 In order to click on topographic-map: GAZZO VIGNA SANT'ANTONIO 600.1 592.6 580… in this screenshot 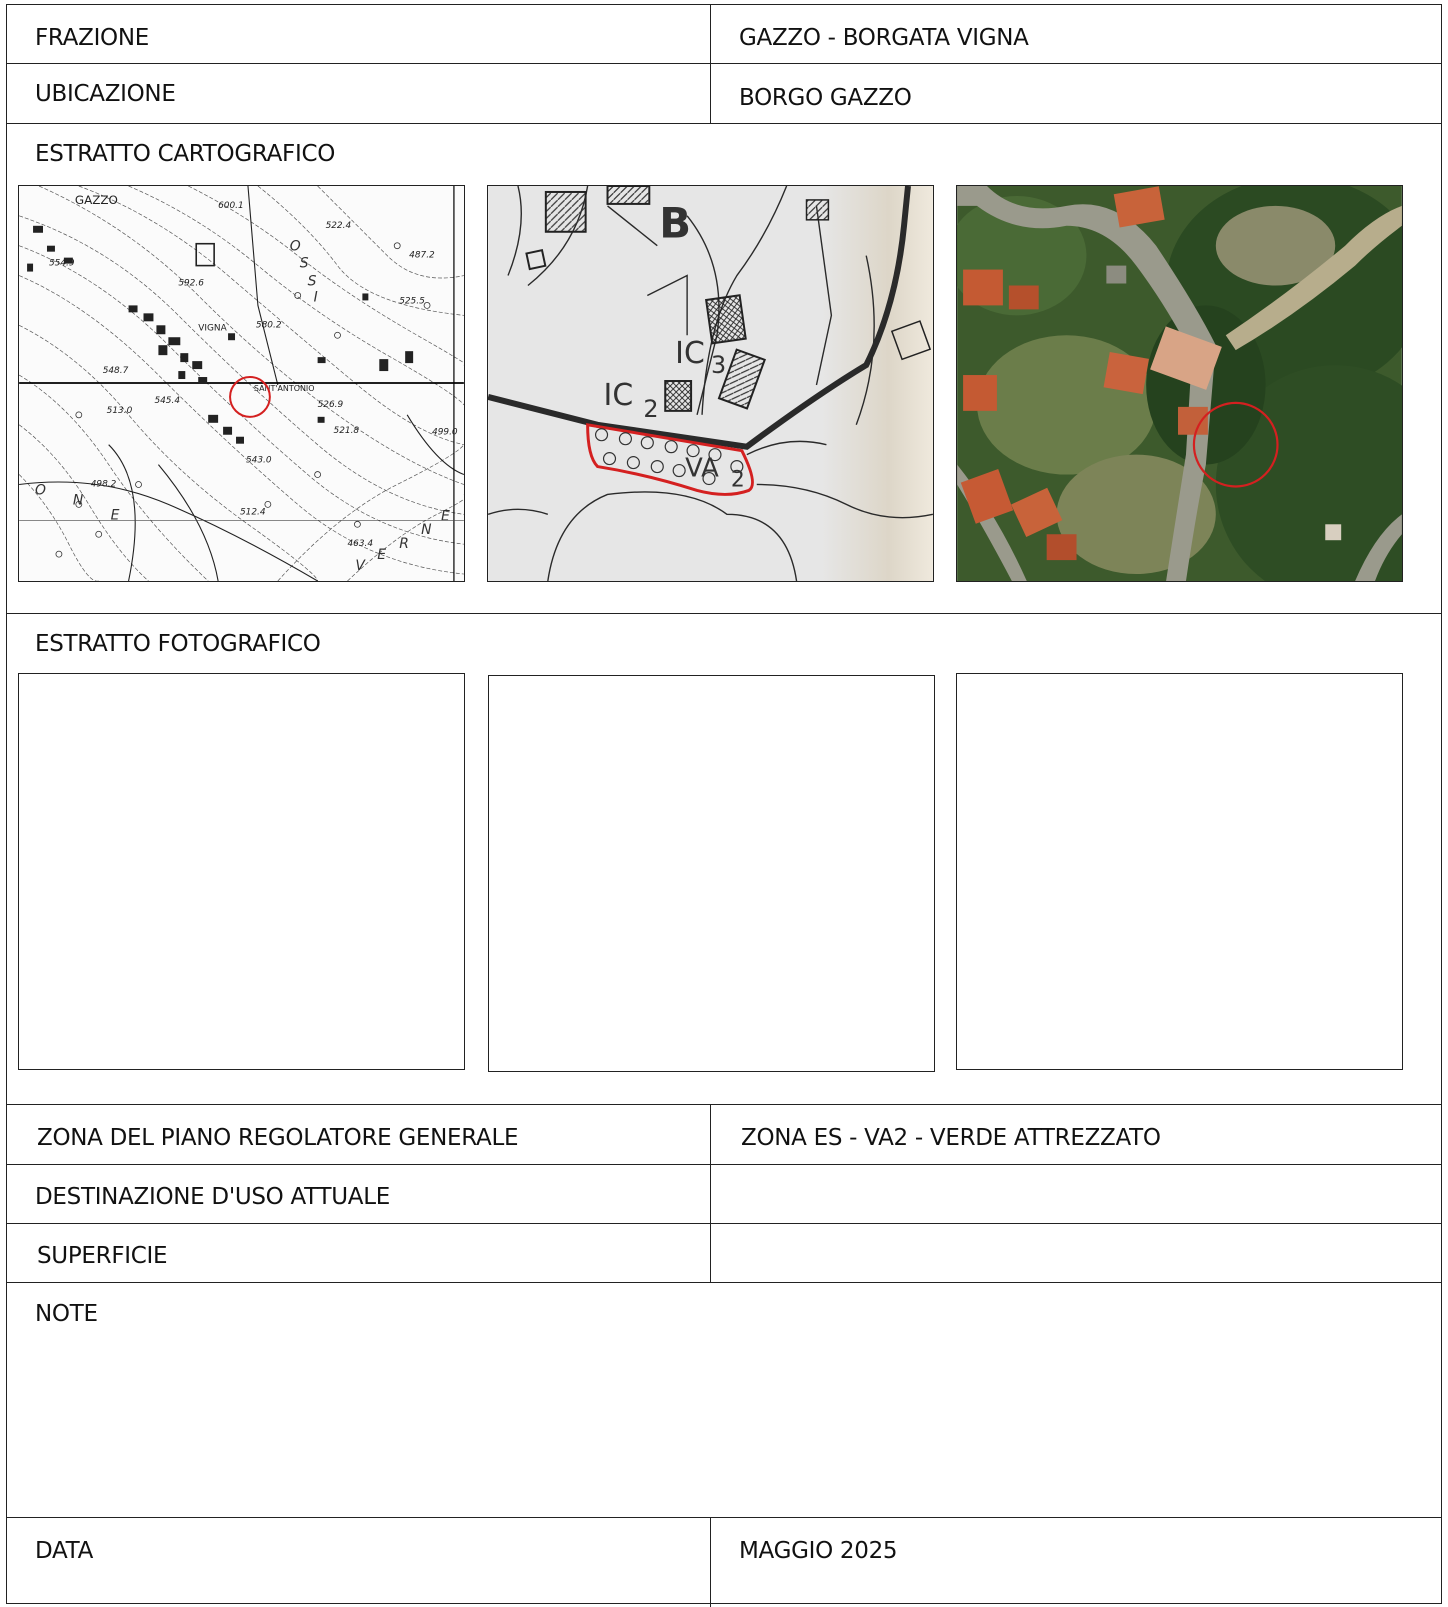, I will do `click(241, 383)`.